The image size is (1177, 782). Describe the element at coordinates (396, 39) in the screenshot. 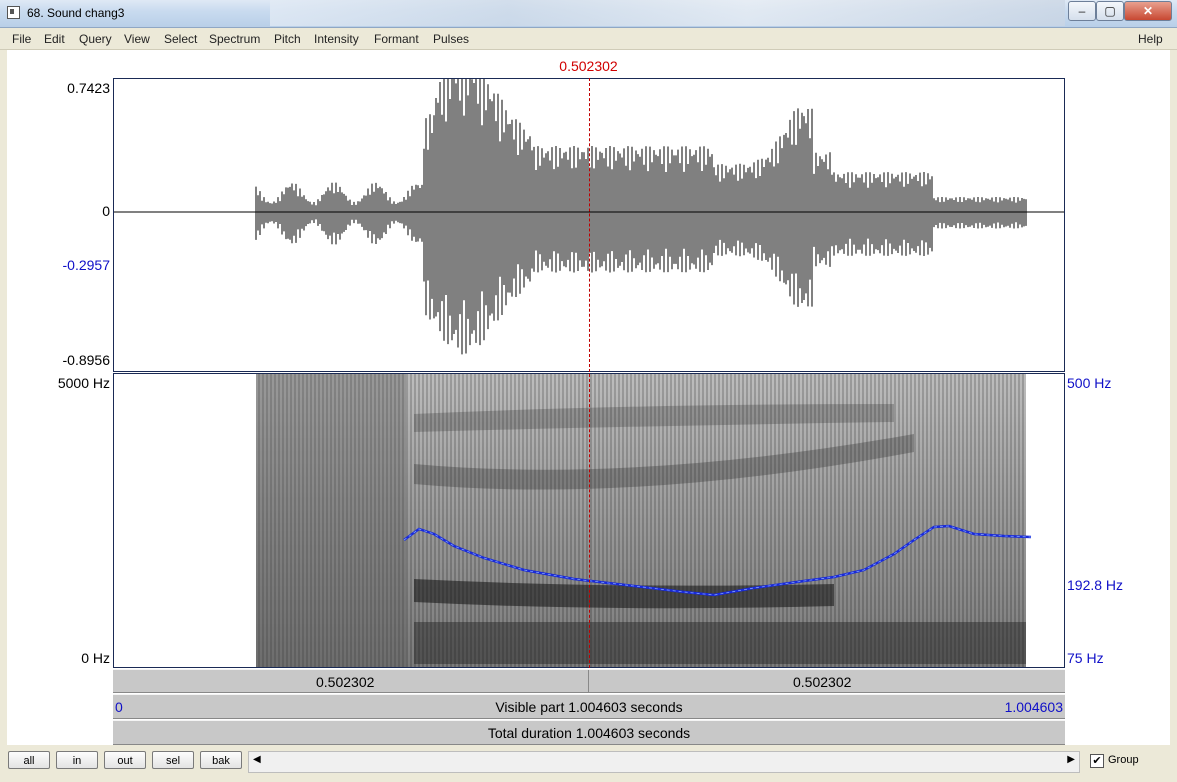

I see `menu-formant: Formant` at that location.